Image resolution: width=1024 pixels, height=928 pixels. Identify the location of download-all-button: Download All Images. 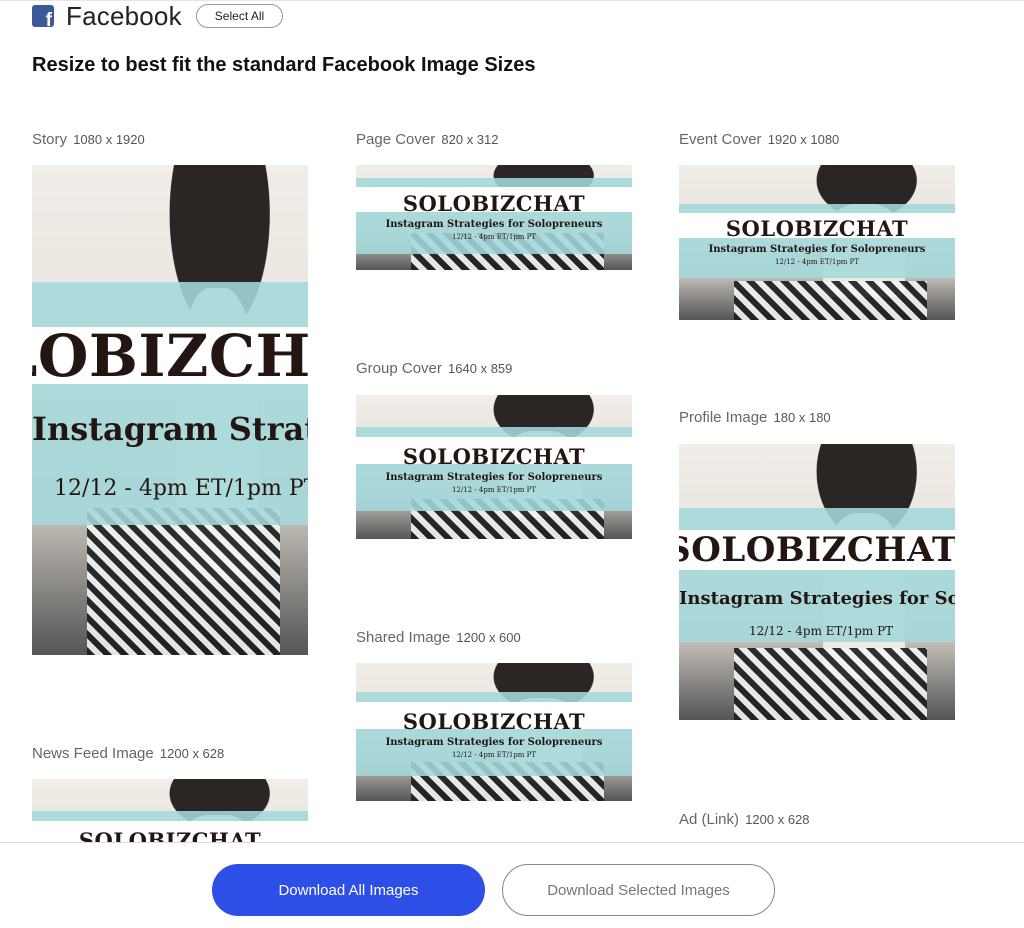
(348, 890).